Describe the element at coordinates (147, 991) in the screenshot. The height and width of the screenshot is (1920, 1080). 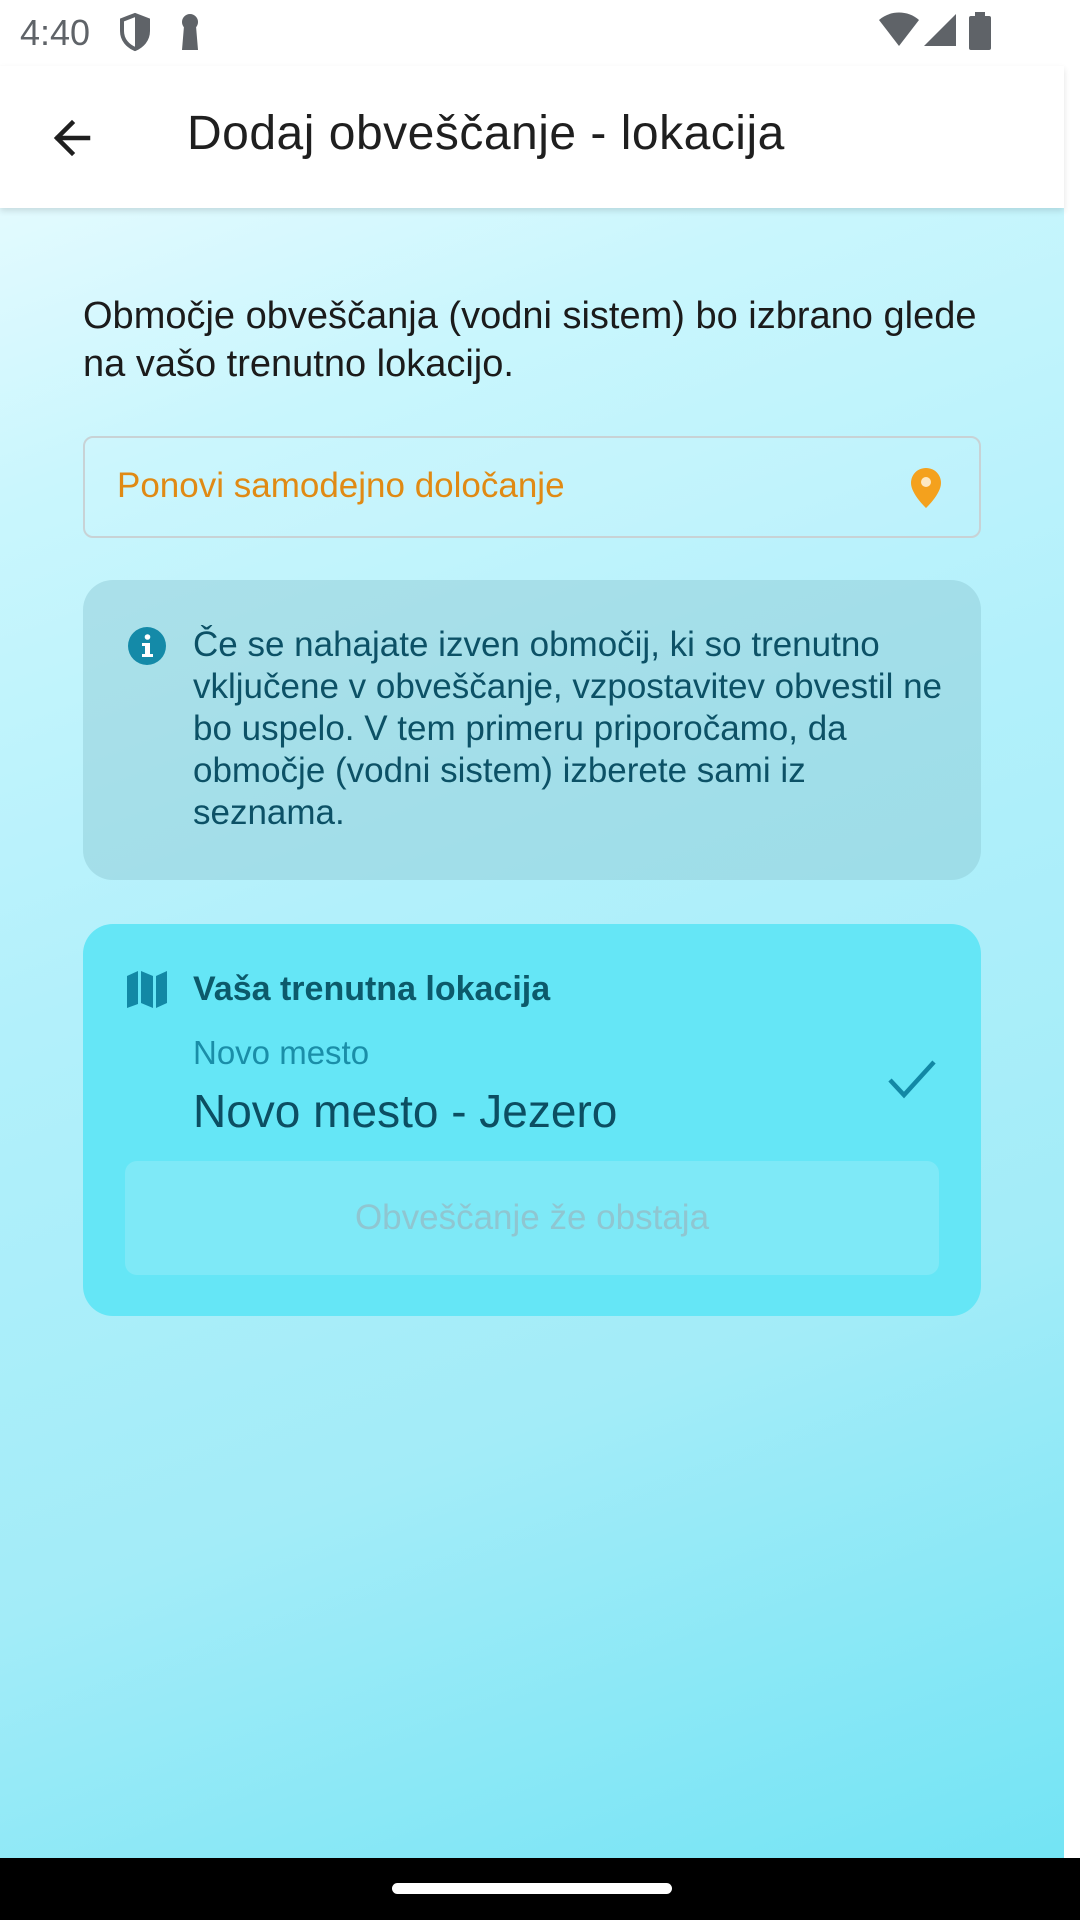
I see `map-icon` at that location.